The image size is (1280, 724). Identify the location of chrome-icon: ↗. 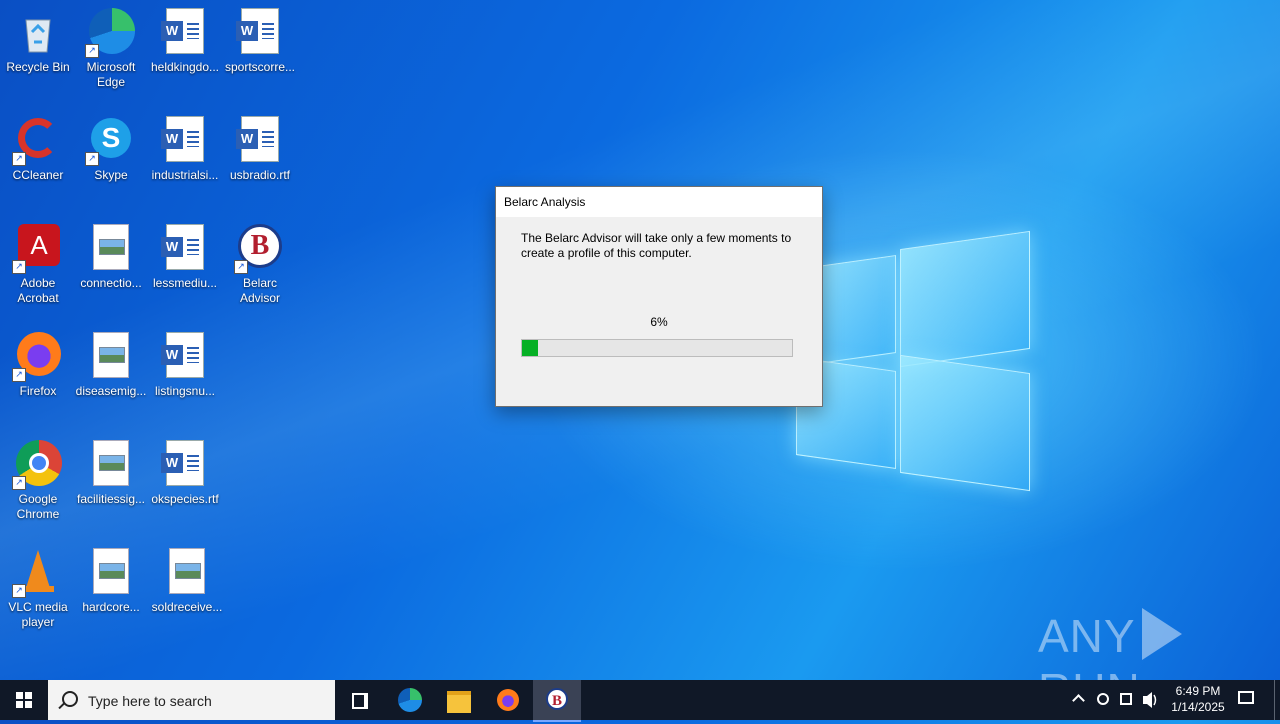
(37, 465).